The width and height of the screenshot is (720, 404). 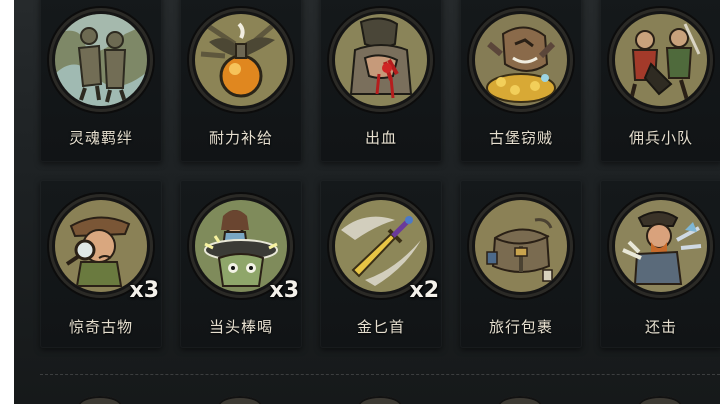 I want to click on relic-card-endurance-supply: 耐力补给, so click(x=241, y=81).